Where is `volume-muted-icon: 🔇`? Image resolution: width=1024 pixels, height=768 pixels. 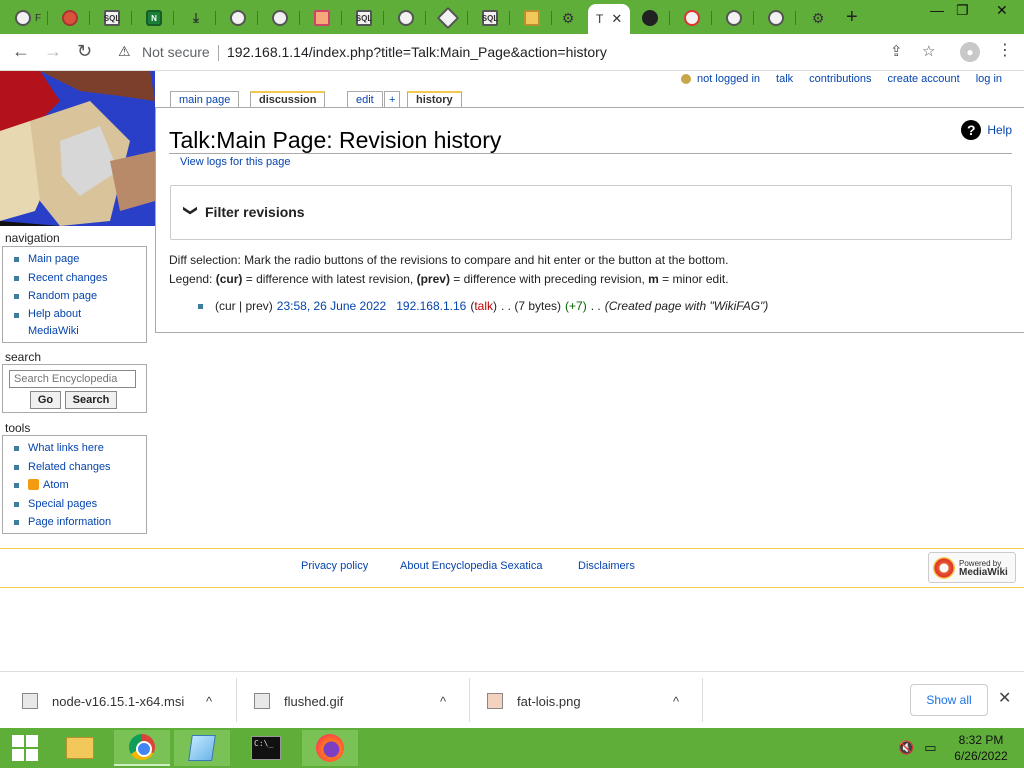
volume-muted-icon: 🔇 is located at coordinates (906, 748).